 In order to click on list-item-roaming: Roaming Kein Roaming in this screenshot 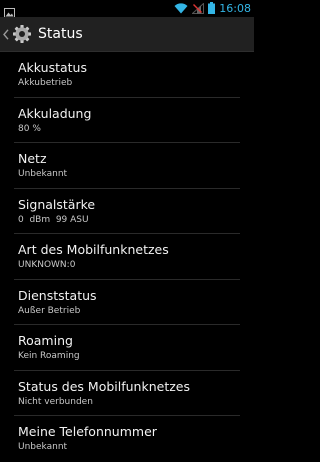, I will do `click(127, 348)`.